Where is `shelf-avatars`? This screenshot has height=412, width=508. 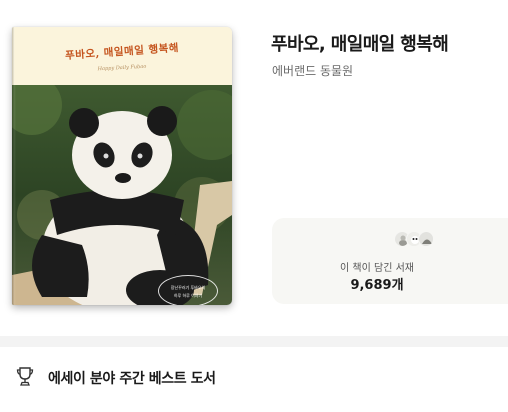 shelf-avatars is located at coordinates (414, 241).